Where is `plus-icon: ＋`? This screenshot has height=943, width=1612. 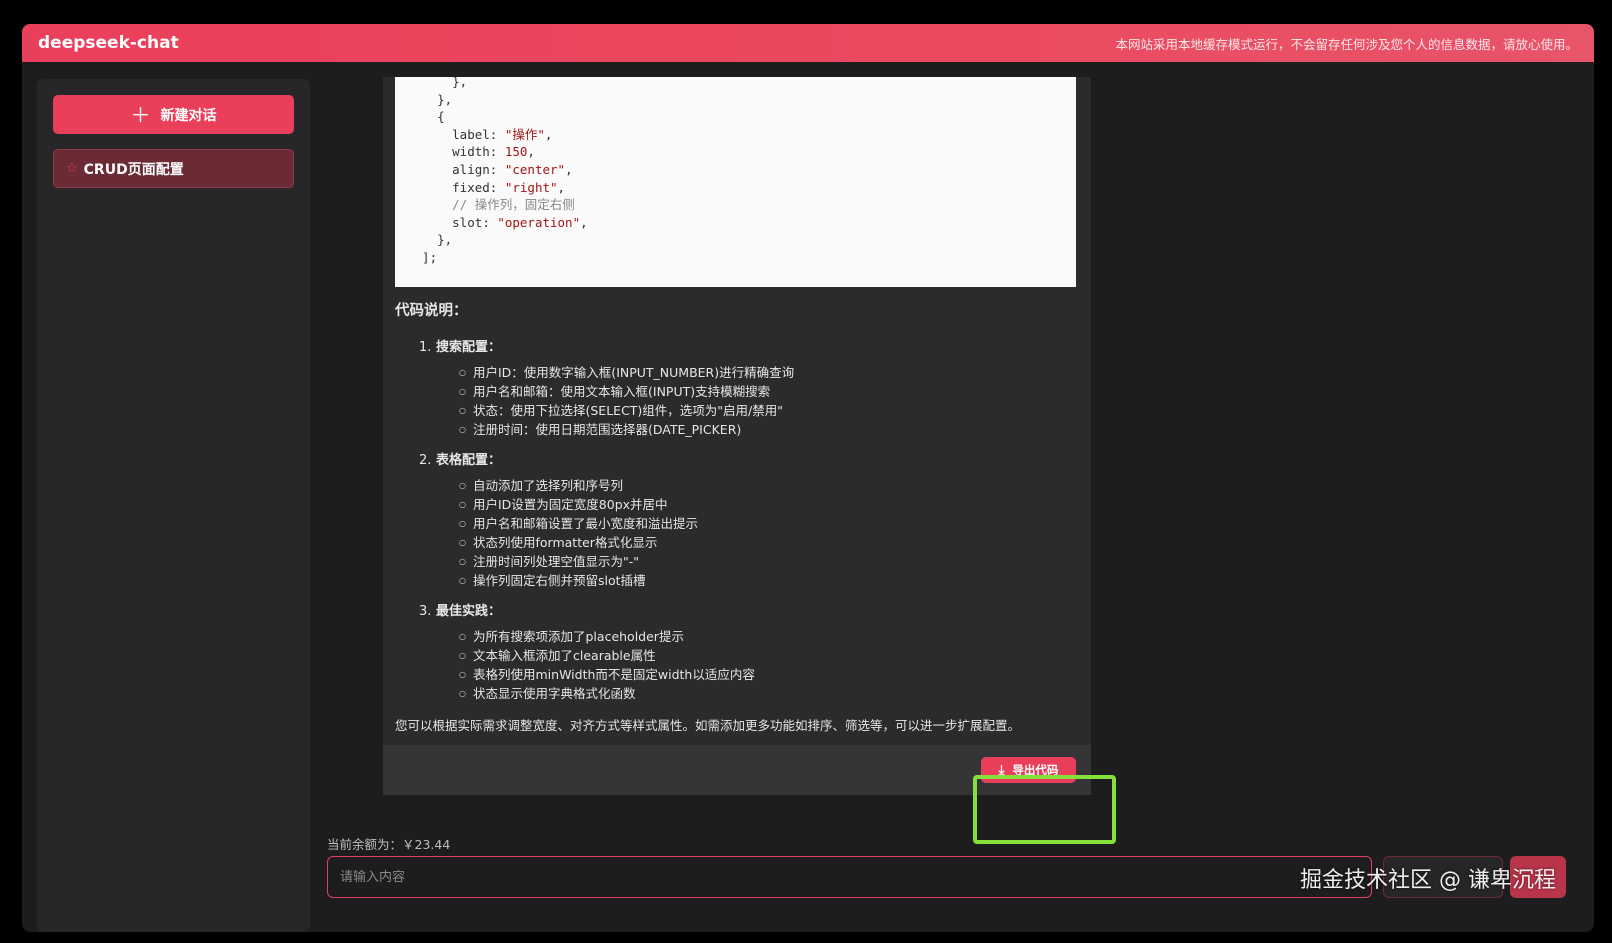
plus-icon: ＋ is located at coordinates (140, 114).